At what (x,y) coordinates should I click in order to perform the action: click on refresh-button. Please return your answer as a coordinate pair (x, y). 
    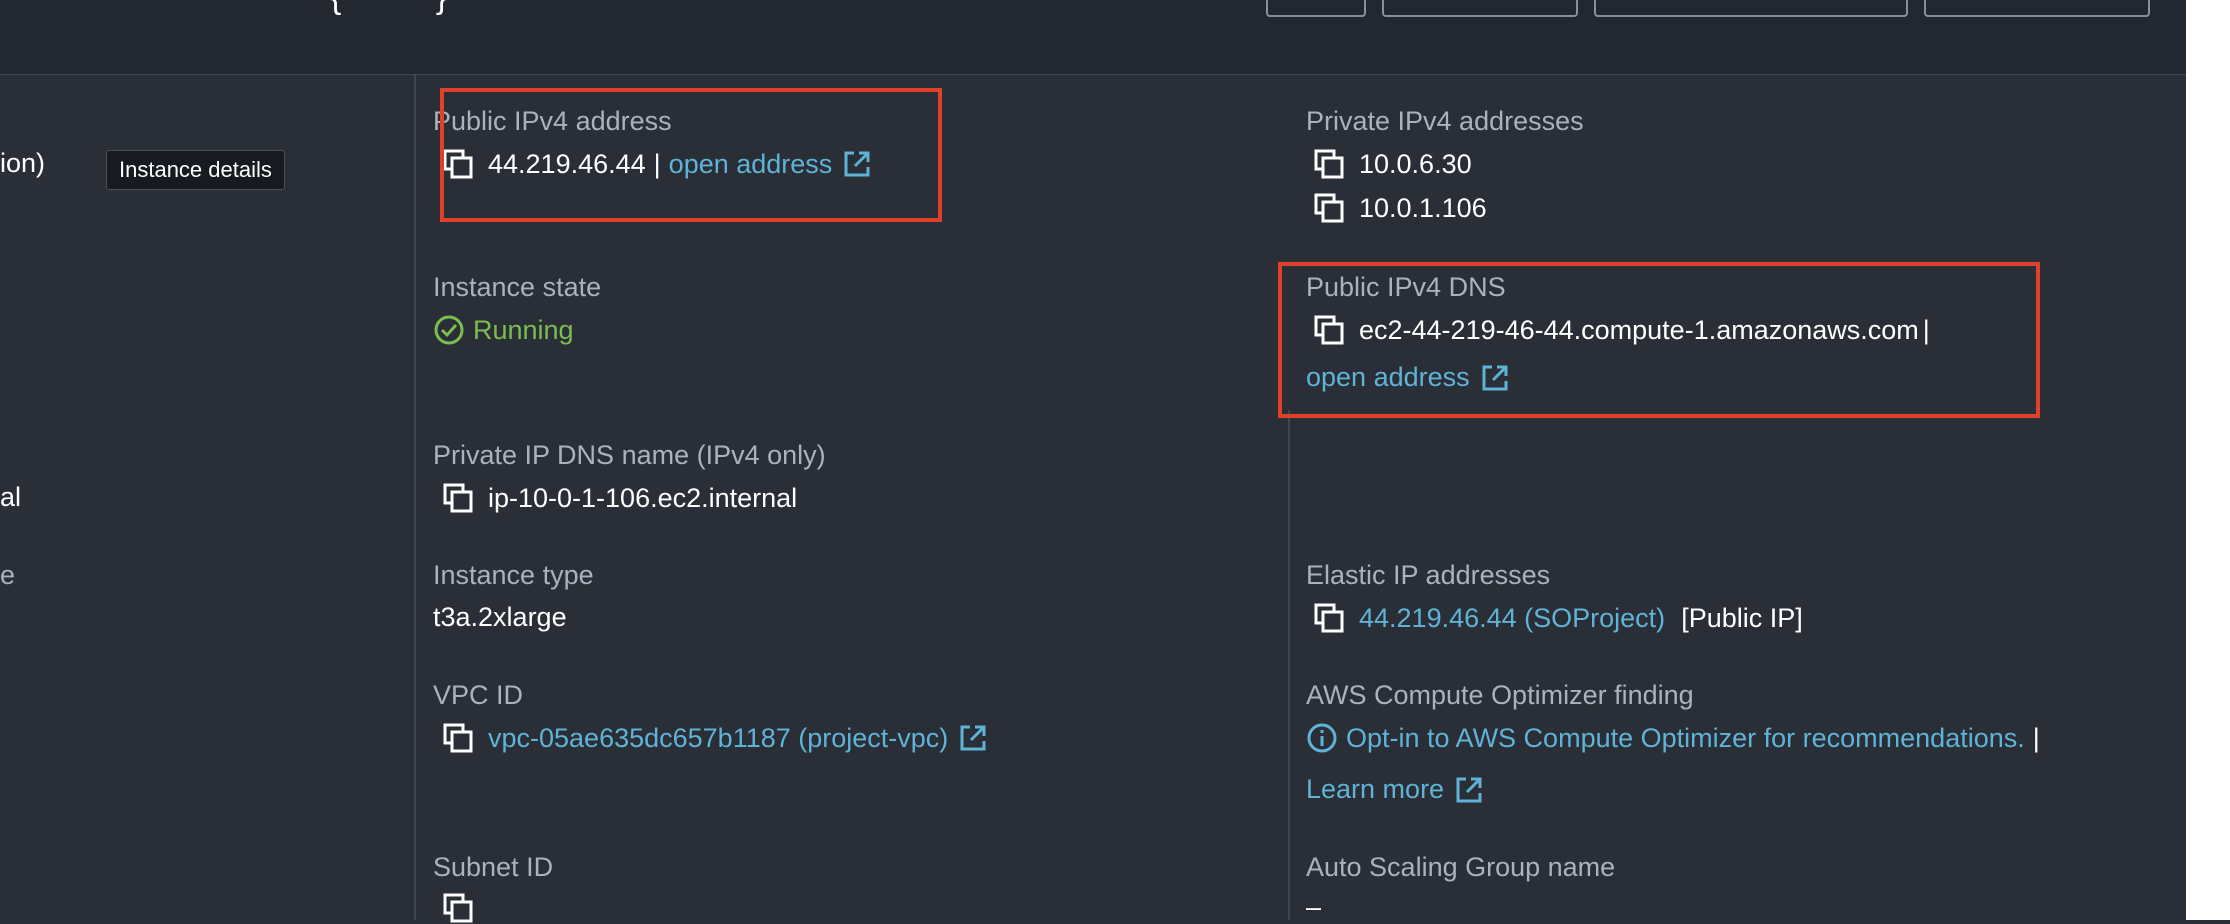
    Looking at the image, I should click on (1316, 8).